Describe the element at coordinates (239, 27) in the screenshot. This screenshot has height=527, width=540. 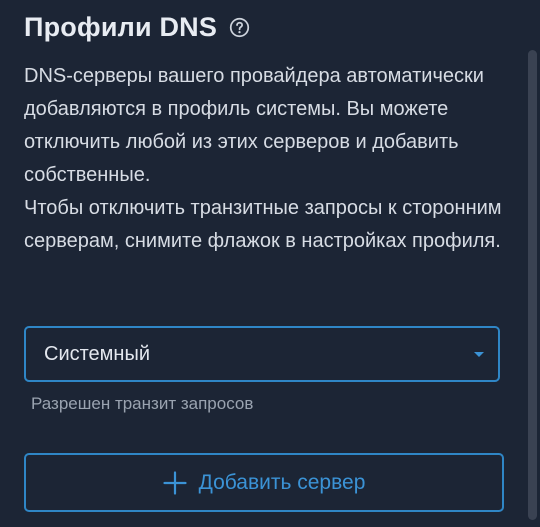
I see `help-circle-icon` at that location.